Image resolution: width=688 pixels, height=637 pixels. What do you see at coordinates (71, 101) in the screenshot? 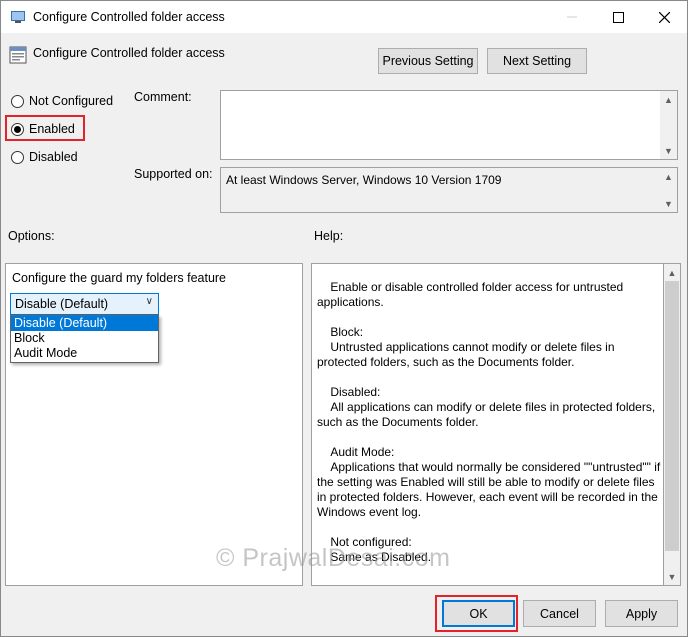
I see `radio-label: Not Configured` at bounding box center [71, 101].